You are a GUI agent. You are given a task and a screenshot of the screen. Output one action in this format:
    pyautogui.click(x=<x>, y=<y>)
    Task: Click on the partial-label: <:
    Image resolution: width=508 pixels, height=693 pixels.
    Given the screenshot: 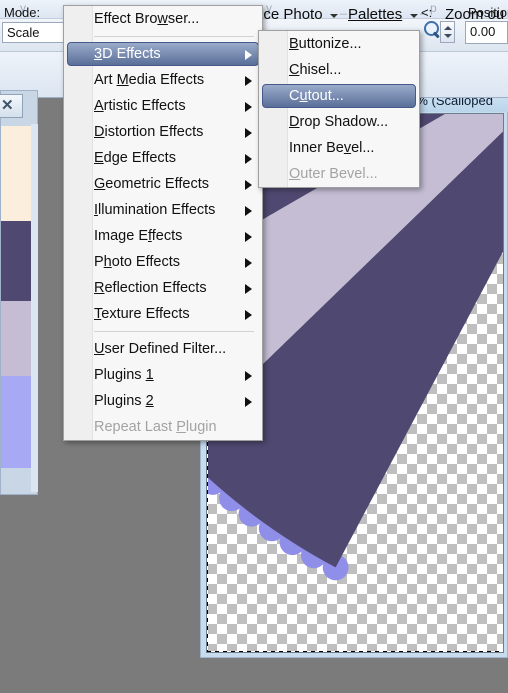 What is the action you would take?
    pyautogui.click(x=427, y=12)
    